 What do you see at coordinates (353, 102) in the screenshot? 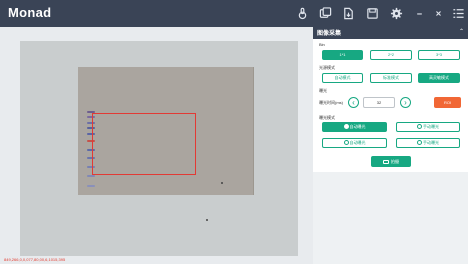
I see `decrease-exposure-button: ‹` at bounding box center [353, 102].